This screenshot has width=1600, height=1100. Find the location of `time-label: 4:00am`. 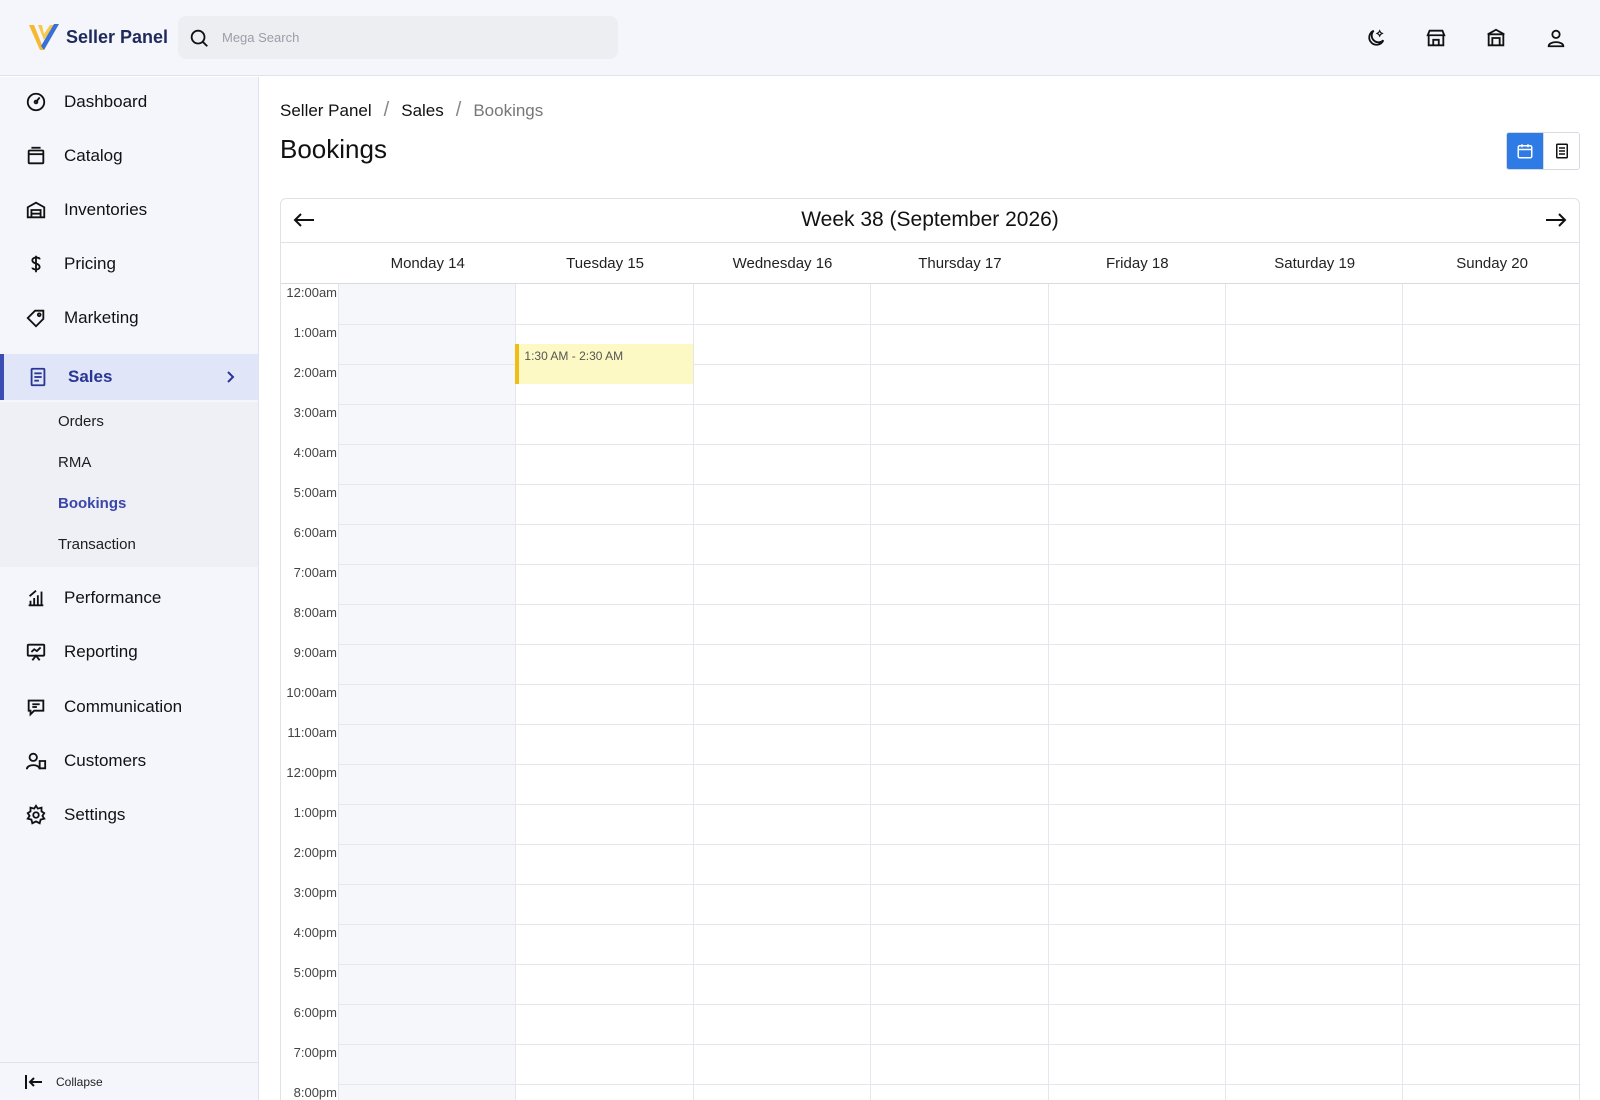

time-label: 4:00am is located at coordinates (315, 452).